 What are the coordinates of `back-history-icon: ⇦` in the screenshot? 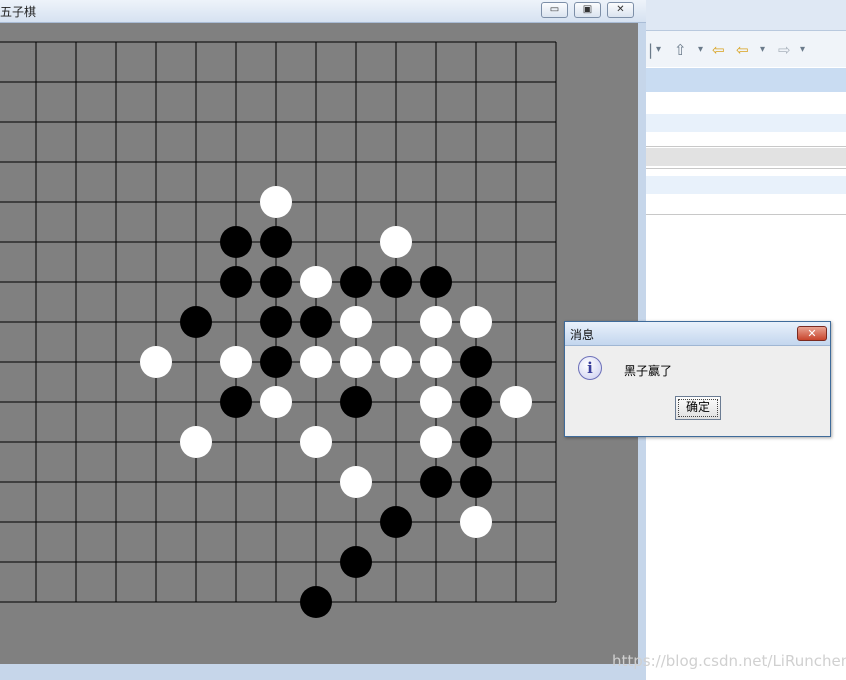 It's located at (718, 50).